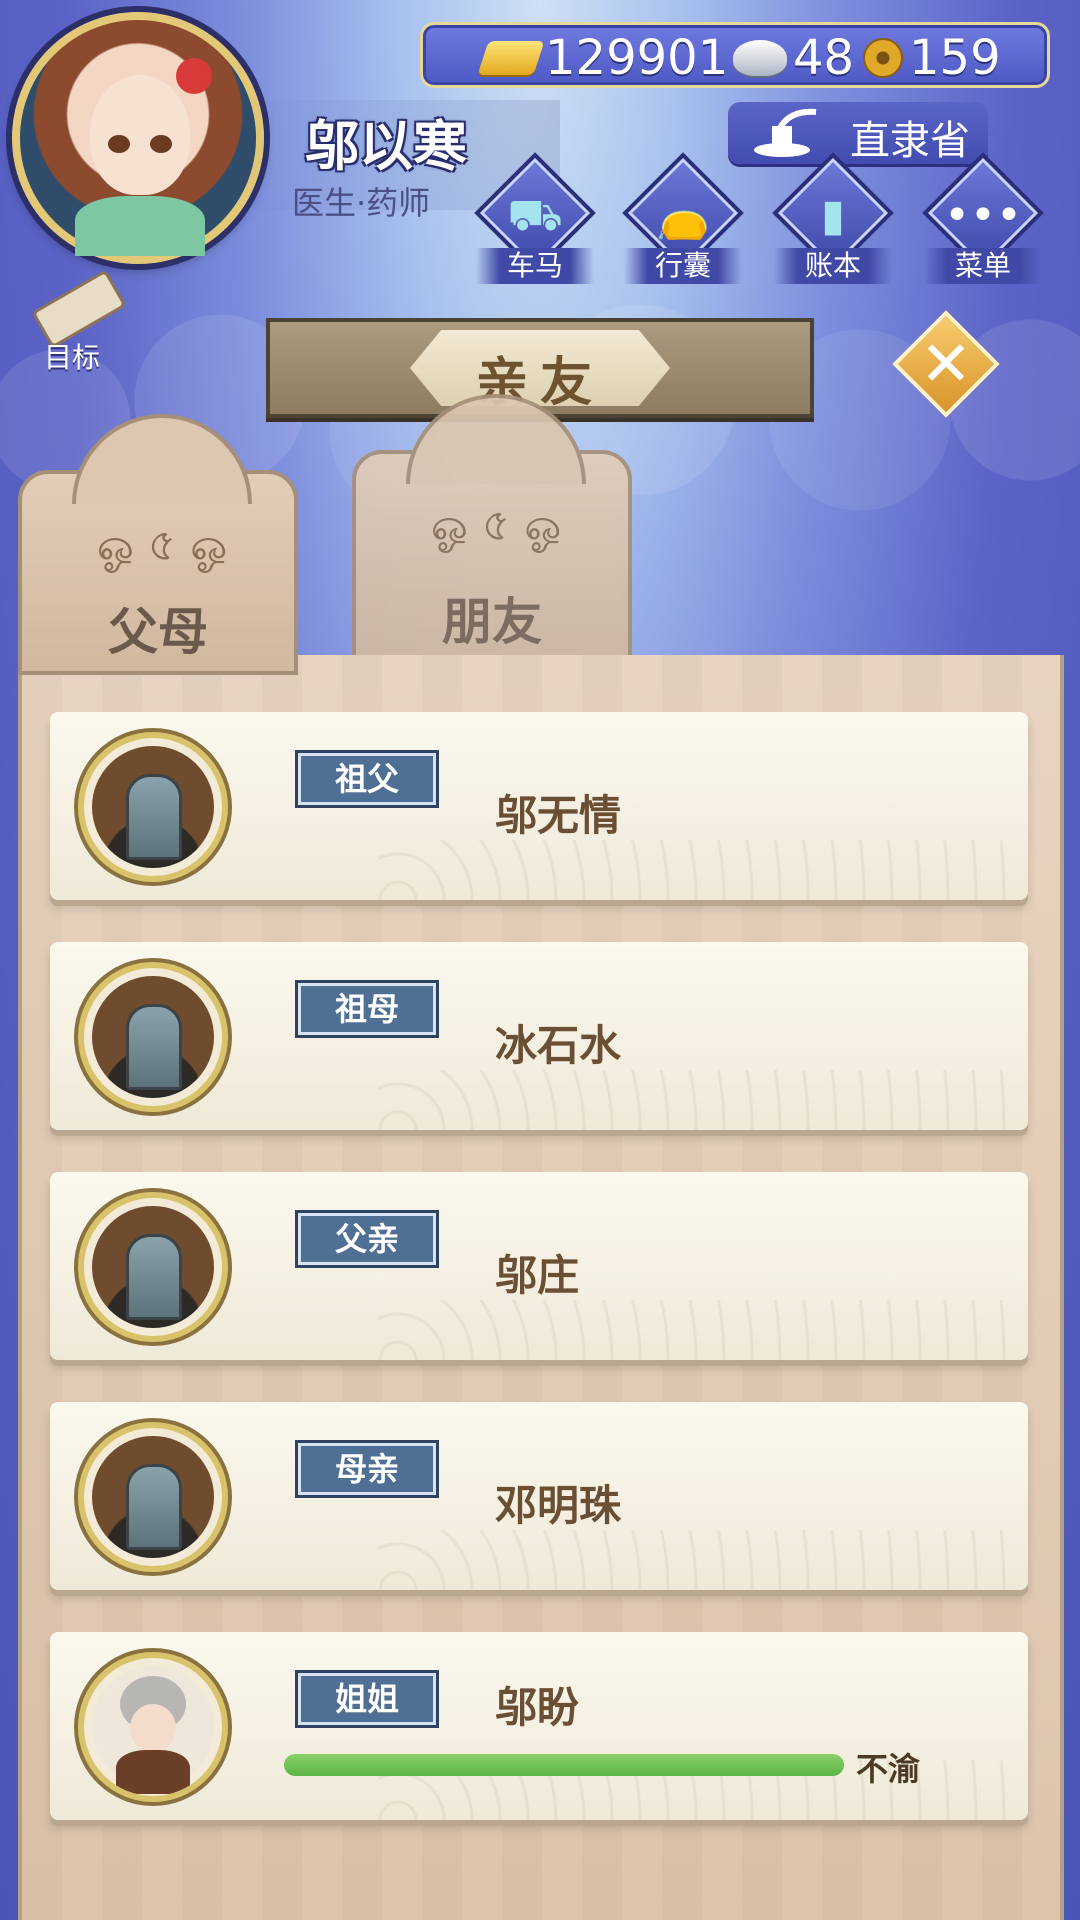 This screenshot has width=1080, height=1920. What do you see at coordinates (946, 364) in the screenshot?
I see `close-icon: ✕` at bounding box center [946, 364].